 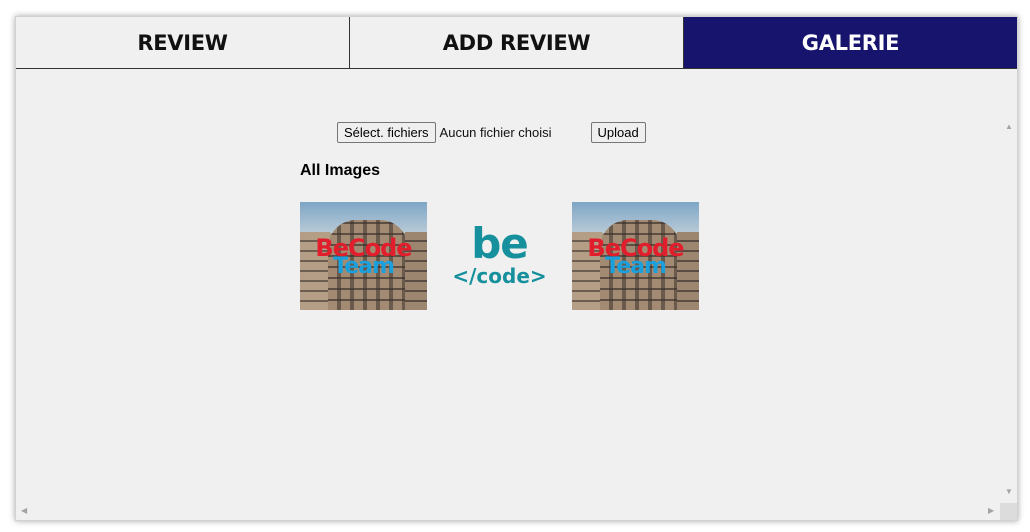 What do you see at coordinates (1008, 511) in the screenshot?
I see `scrollbar-corner` at bounding box center [1008, 511].